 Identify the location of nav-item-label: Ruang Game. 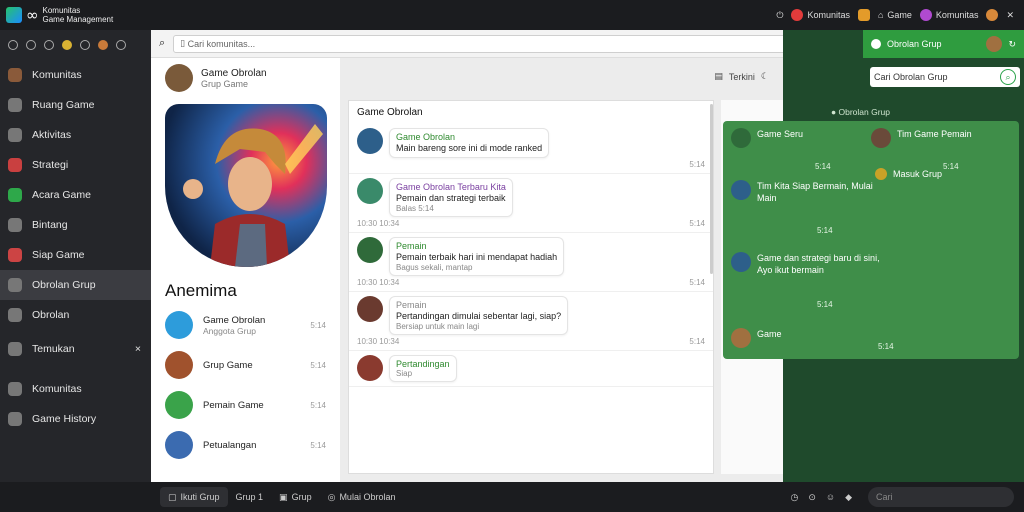
(63, 105).